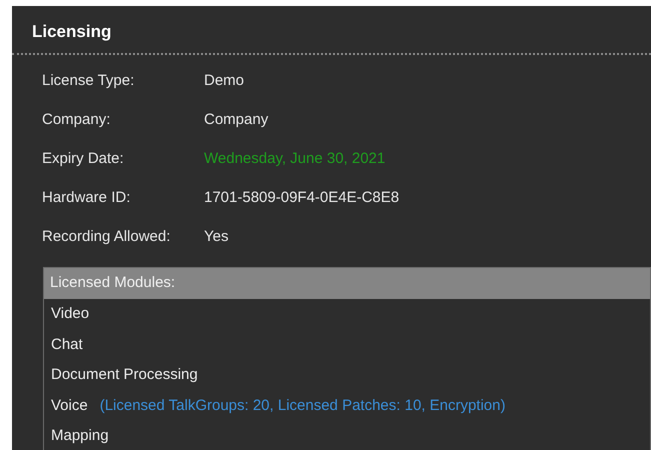 Image resolution: width=651 pixels, height=450 pixels. What do you see at coordinates (87, 198) in the screenshot?
I see `field-label: Hardware ID:` at bounding box center [87, 198].